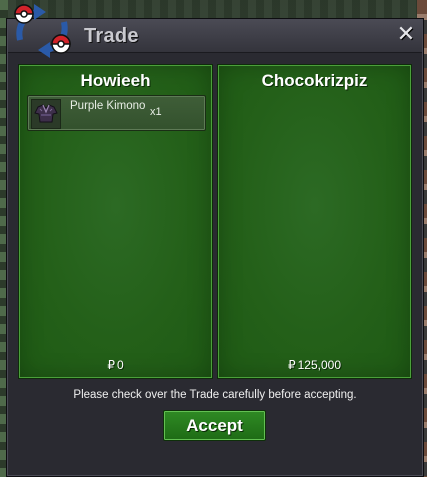 Image resolution: width=427 pixels, height=477 pixels. I want to click on player-name-right: Chocokrizpiz, so click(314, 80).